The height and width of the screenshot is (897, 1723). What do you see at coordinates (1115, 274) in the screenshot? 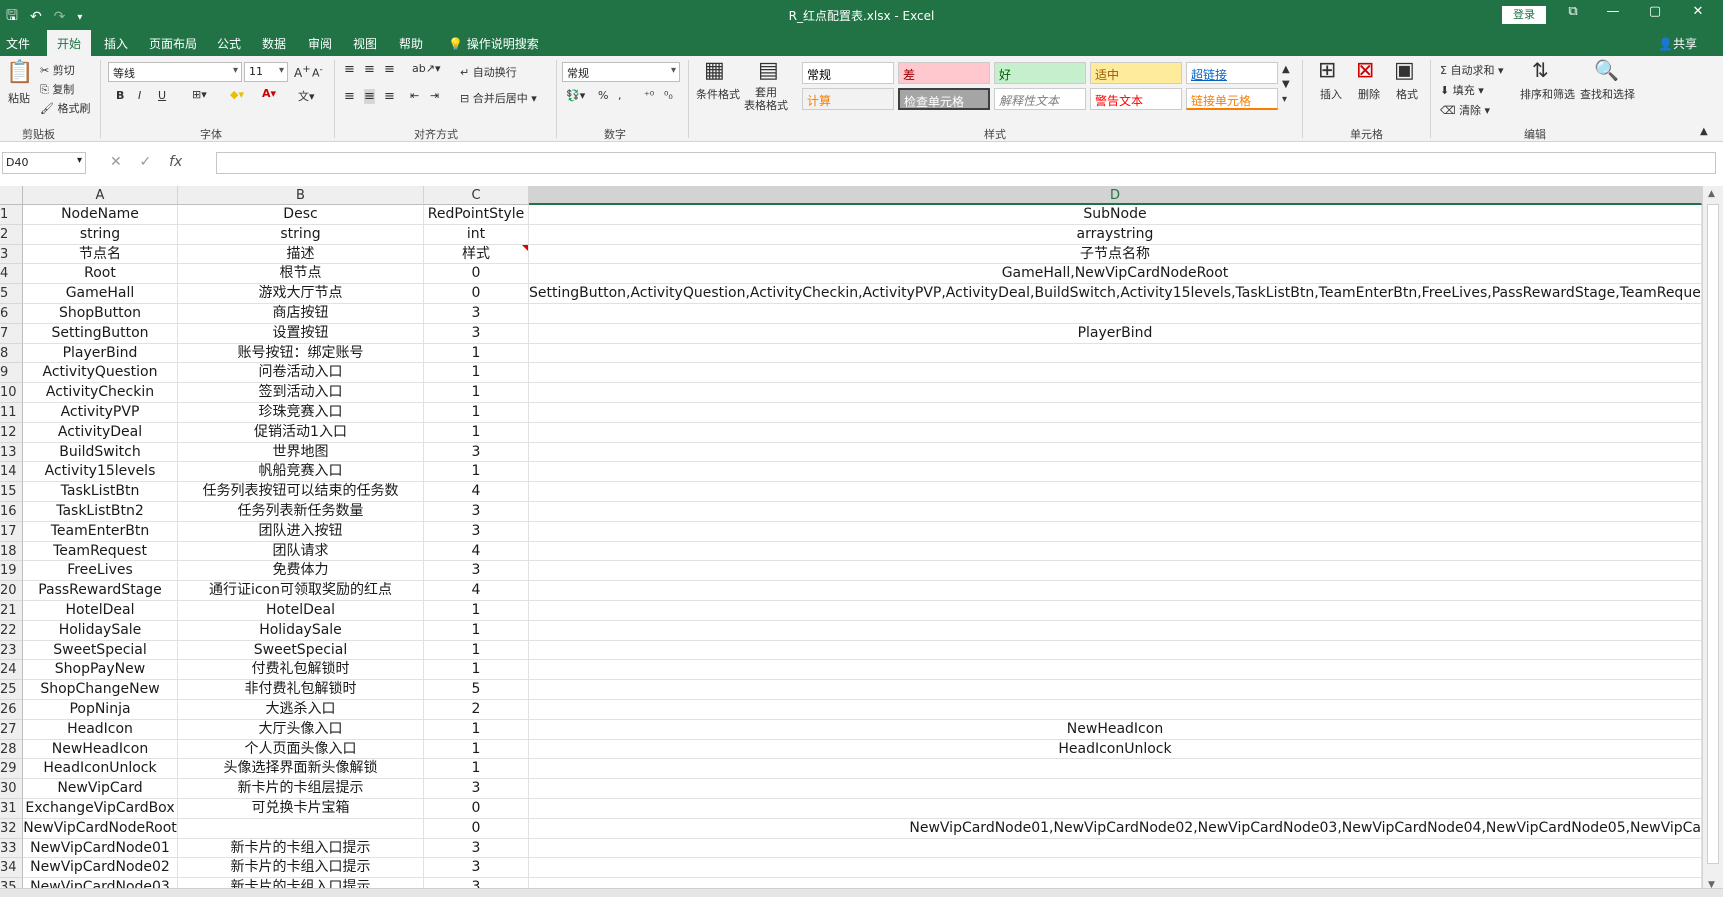
I see `cell-d: GameHall,NewVipCardNodeRoot` at bounding box center [1115, 274].